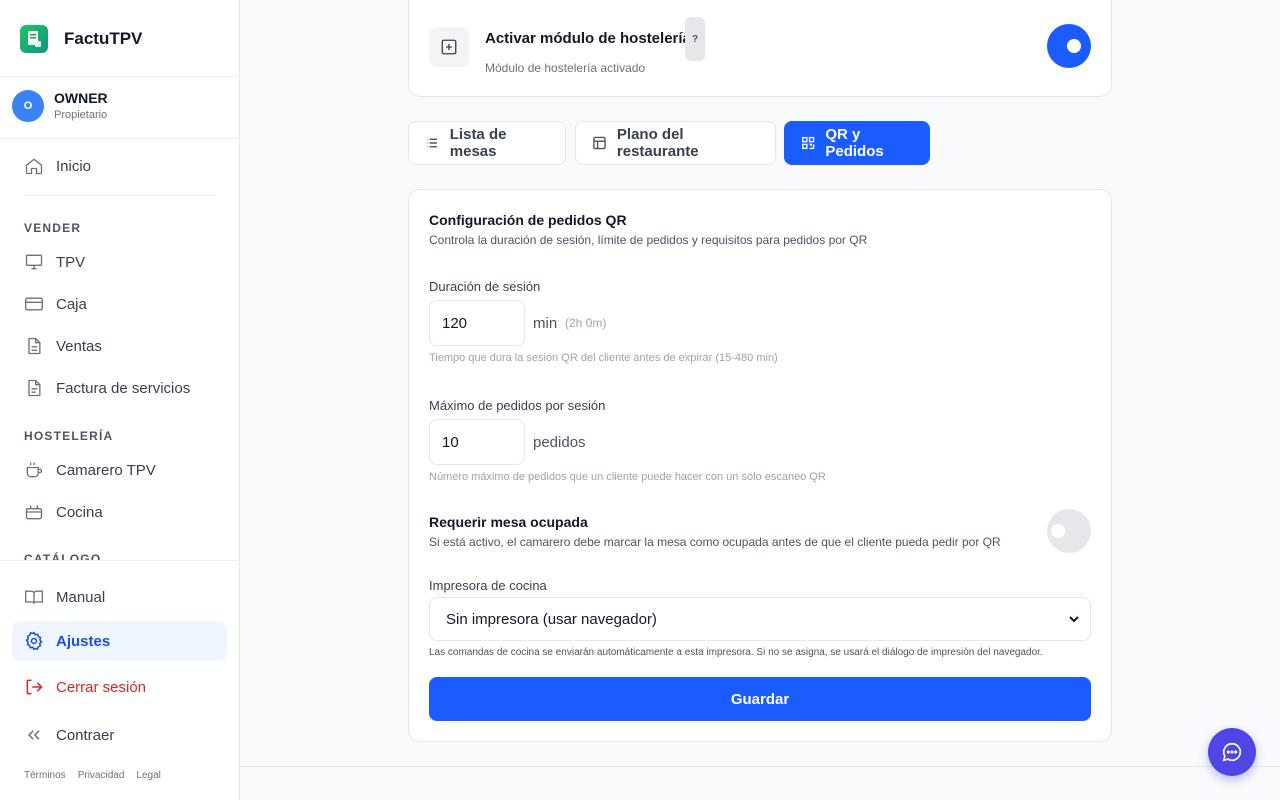 This screenshot has width=1280, height=800. What do you see at coordinates (477, 442) in the screenshot?
I see `max-orders-input` at bounding box center [477, 442].